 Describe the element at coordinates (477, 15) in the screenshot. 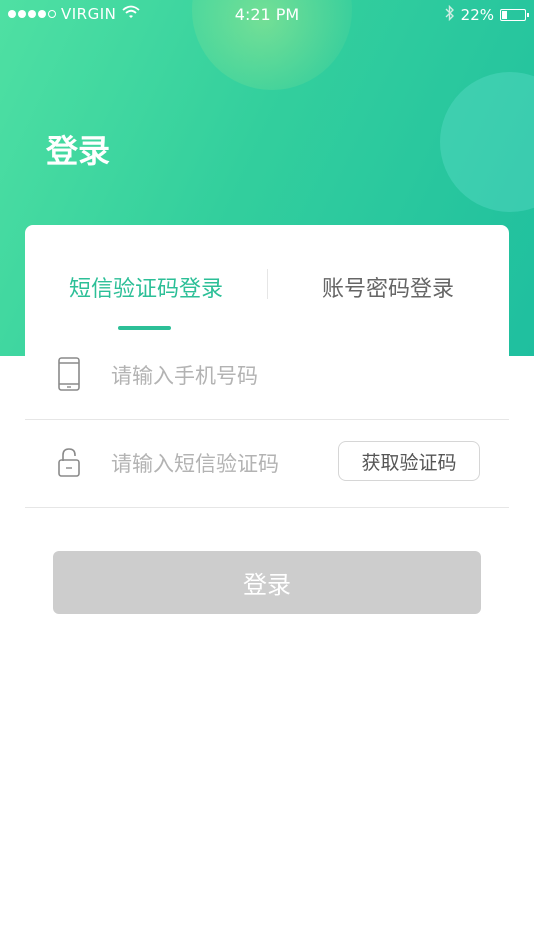

I see `battery-percentage: 22%` at that location.